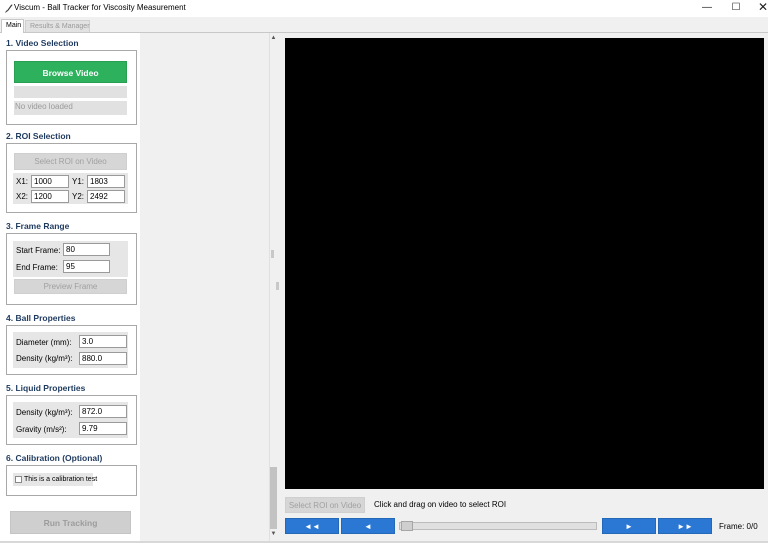 The image size is (768, 543). Describe the element at coordinates (60, 479) in the screenshot. I see `calibration-checkbox-label: This is a calibration test` at that location.